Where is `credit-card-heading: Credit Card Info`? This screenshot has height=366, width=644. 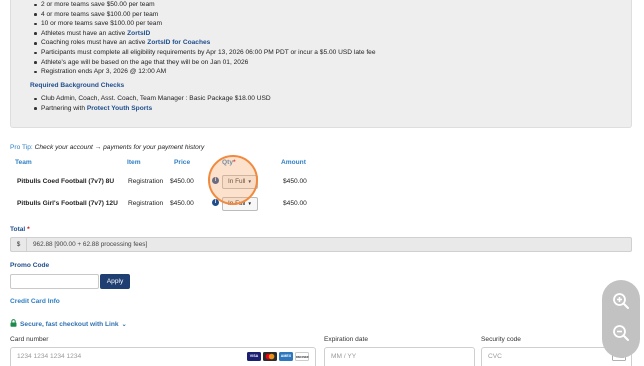
credit-card-heading: Credit Card Info is located at coordinates (35, 301).